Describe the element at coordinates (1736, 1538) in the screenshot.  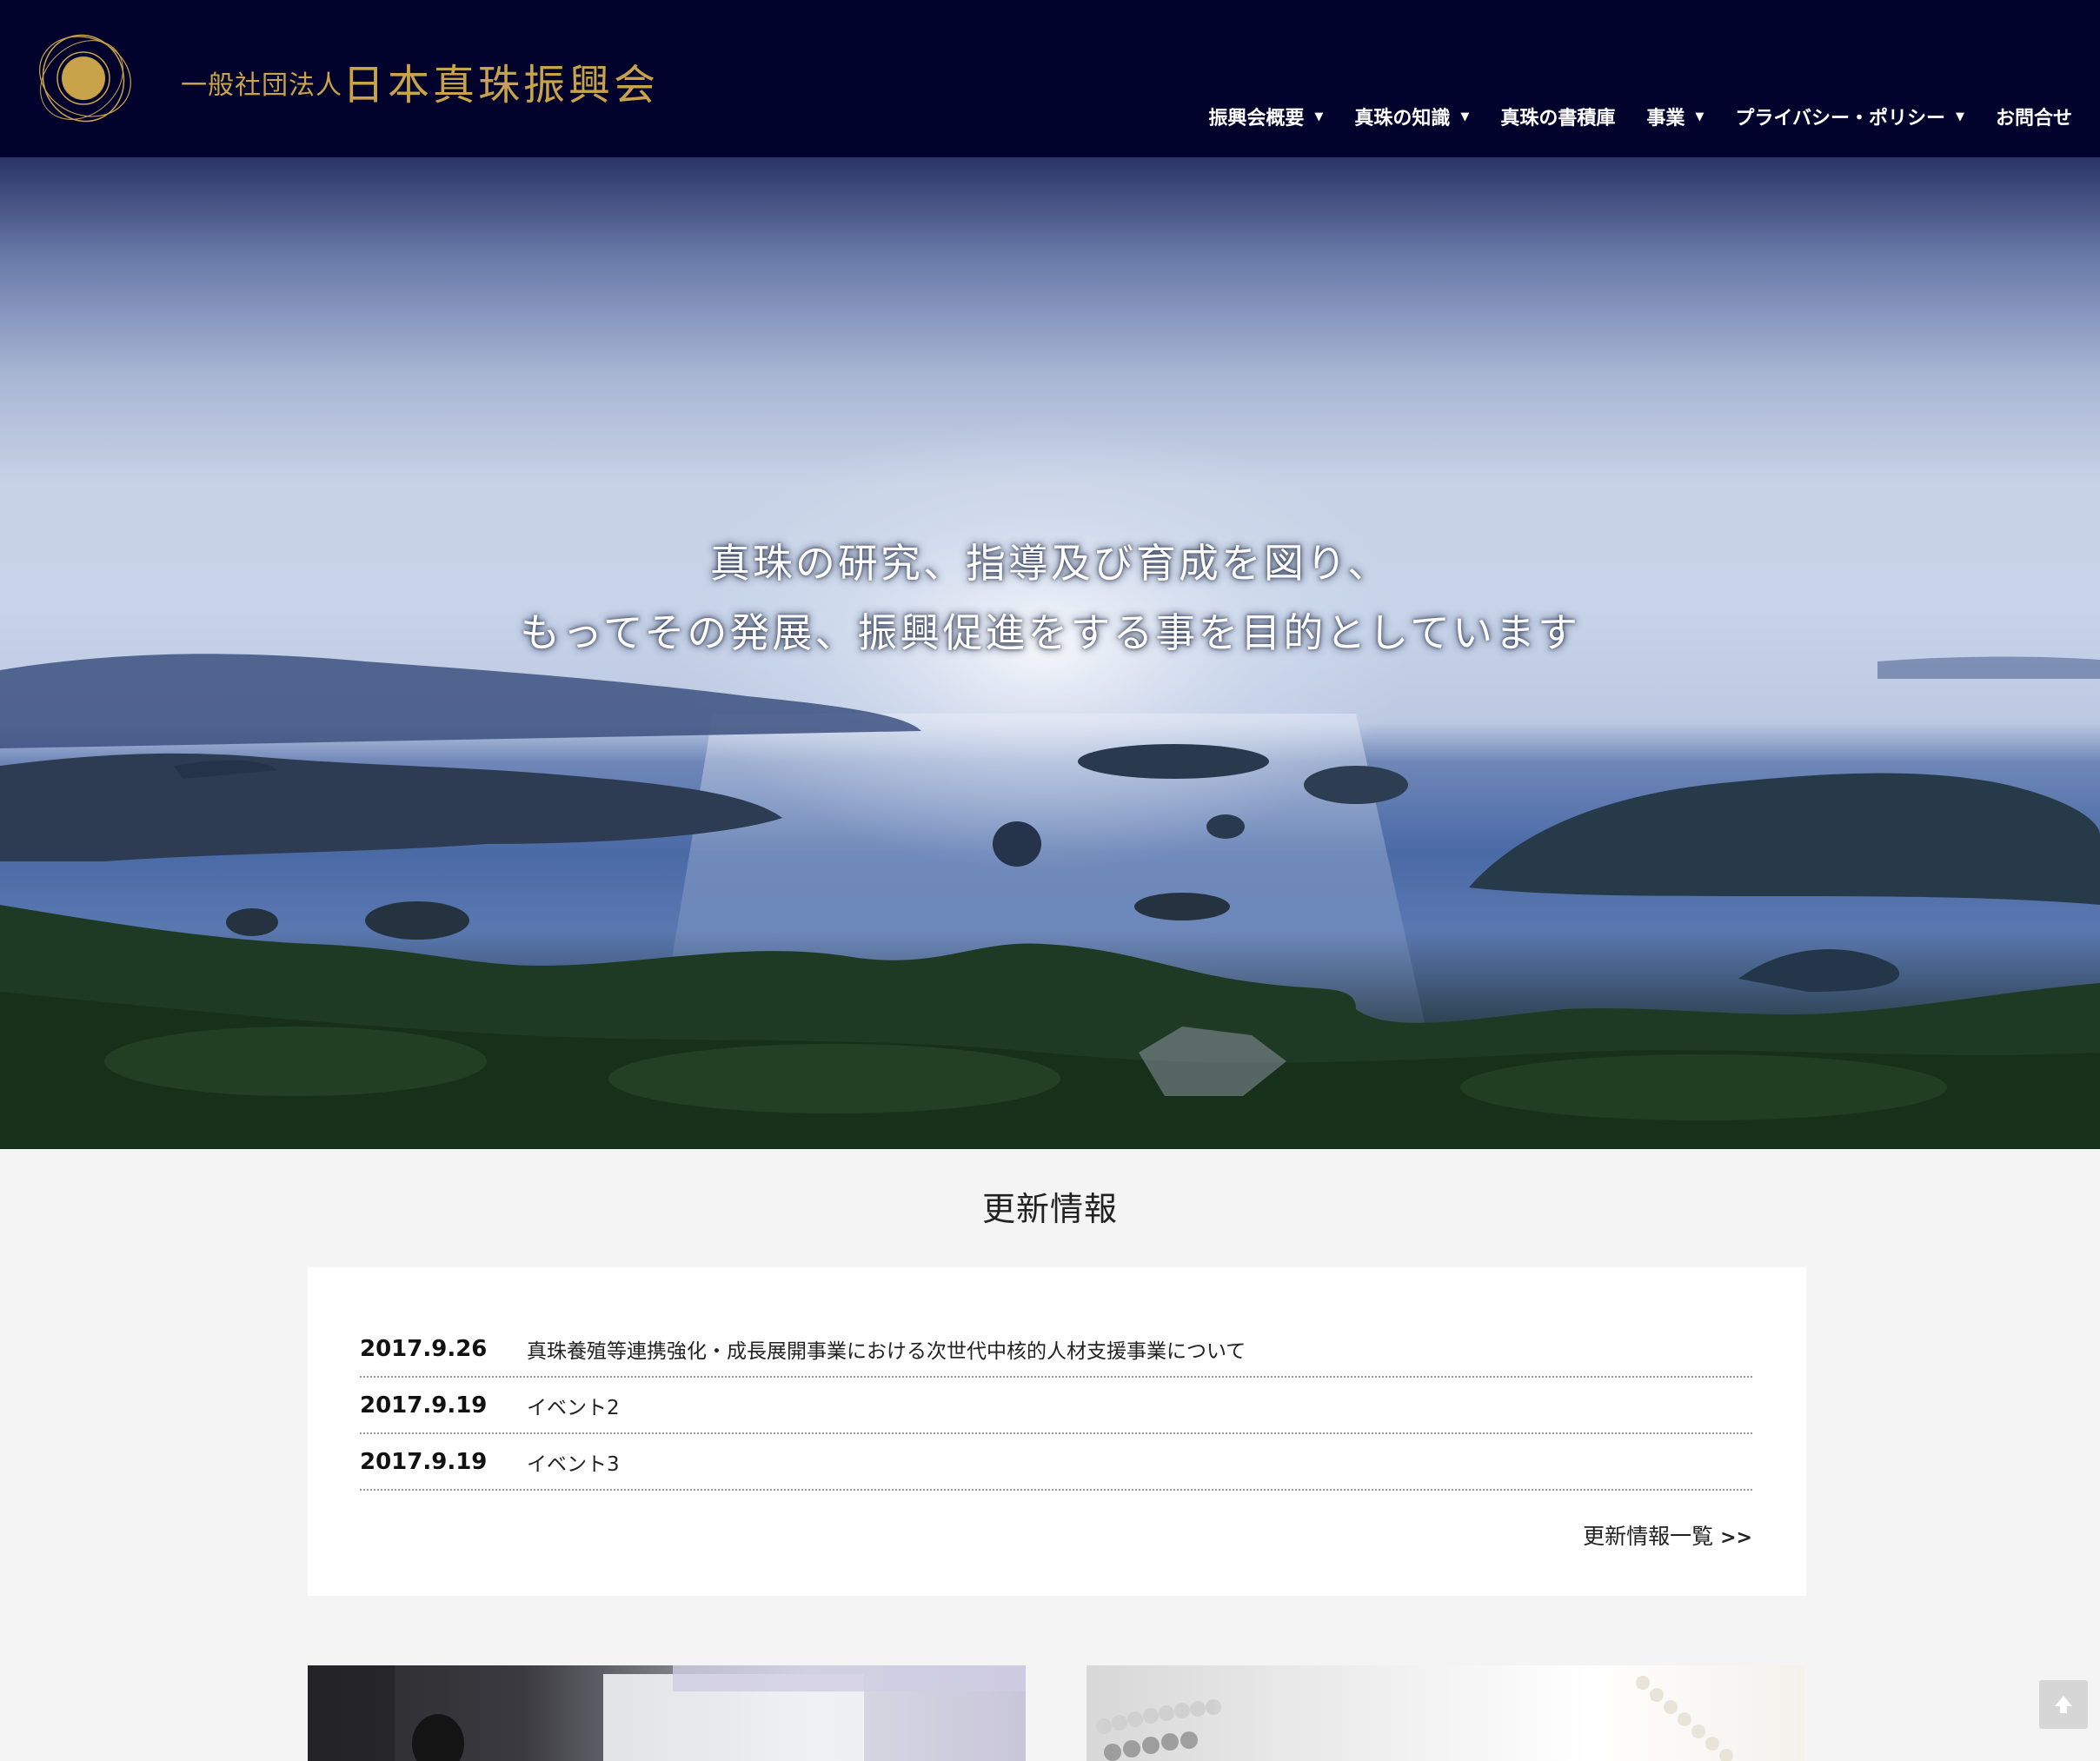
I see `double-chevron-right-icon: >>` at that location.